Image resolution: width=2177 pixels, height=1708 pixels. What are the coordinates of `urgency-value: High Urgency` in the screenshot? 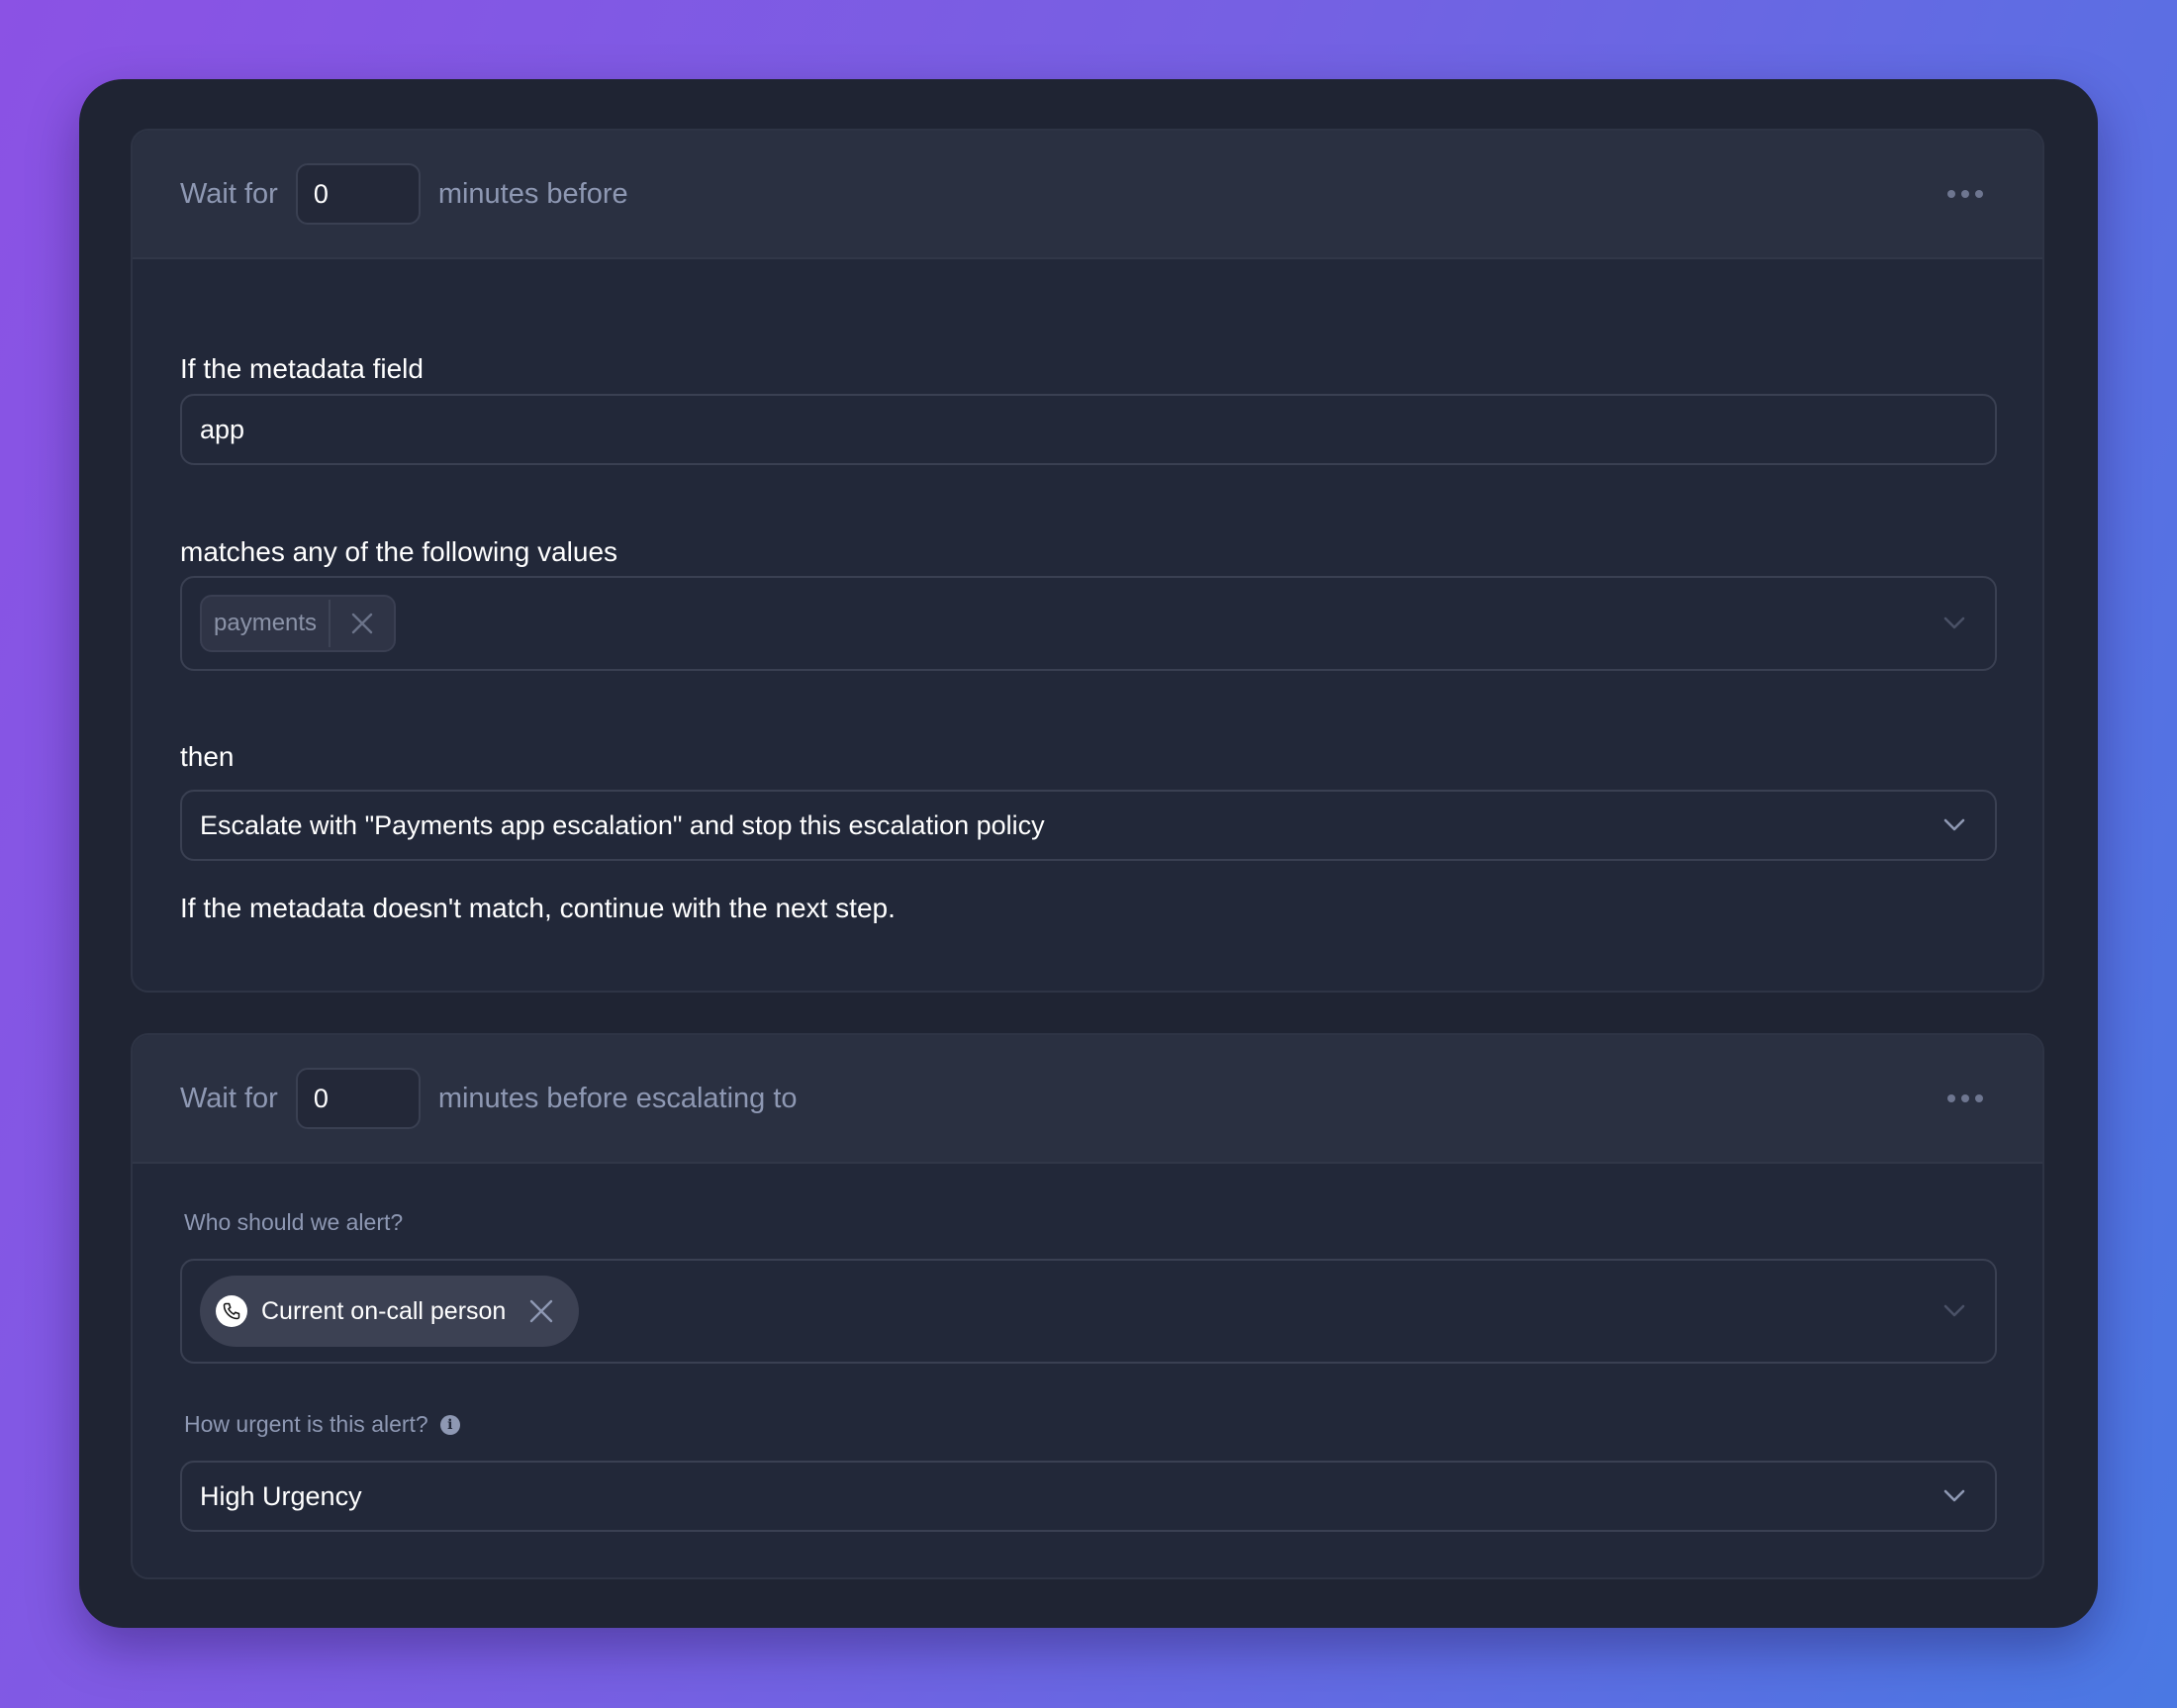 It's located at (281, 1495).